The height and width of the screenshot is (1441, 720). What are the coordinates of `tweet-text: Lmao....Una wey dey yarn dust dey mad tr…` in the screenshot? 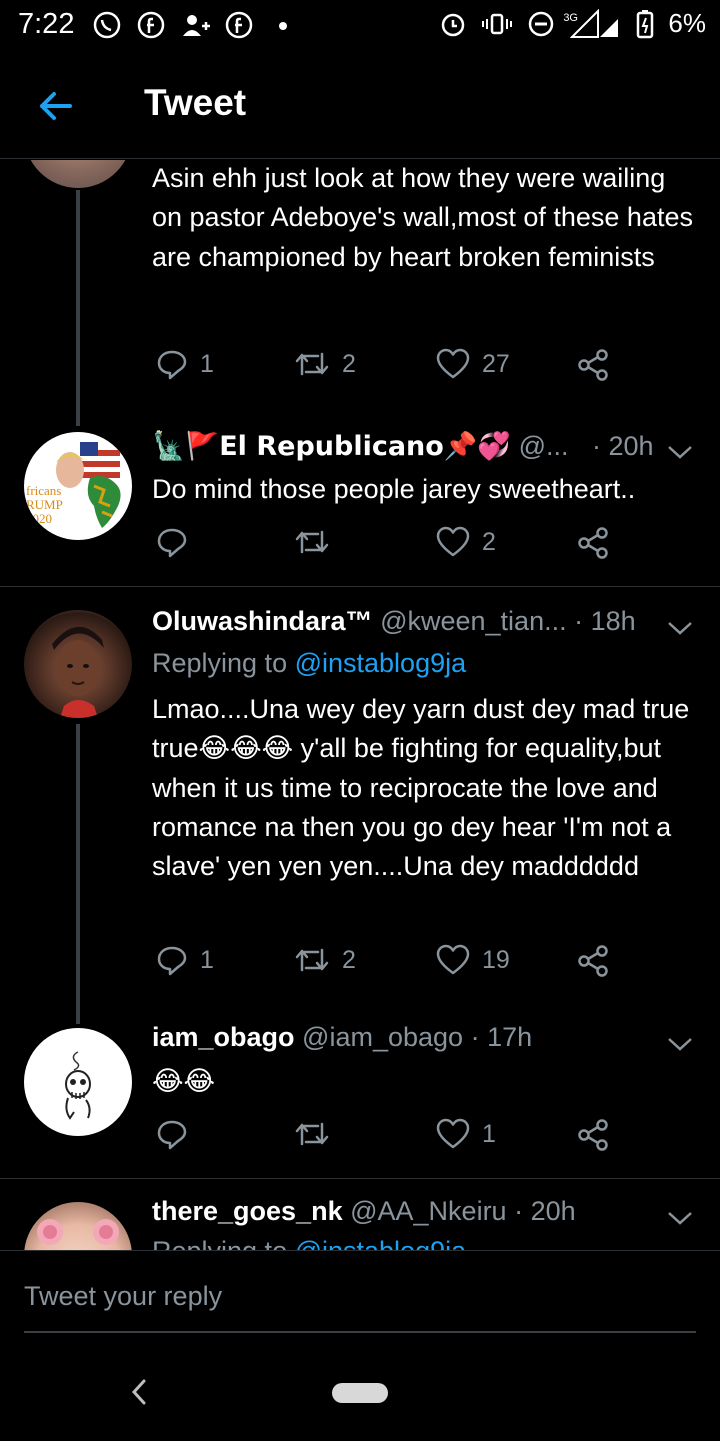 It's located at (421, 788).